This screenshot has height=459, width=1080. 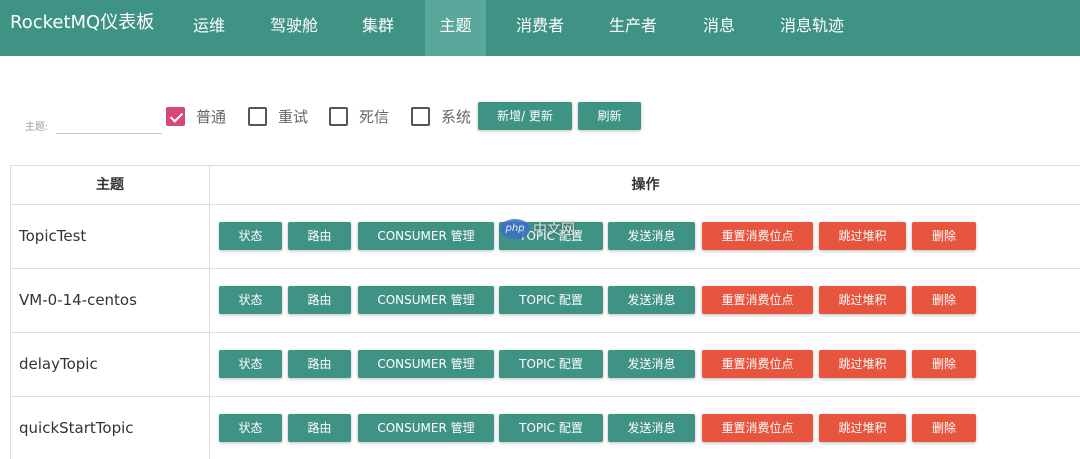 I want to click on checkbox-checked-icon, so click(x=175, y=116).